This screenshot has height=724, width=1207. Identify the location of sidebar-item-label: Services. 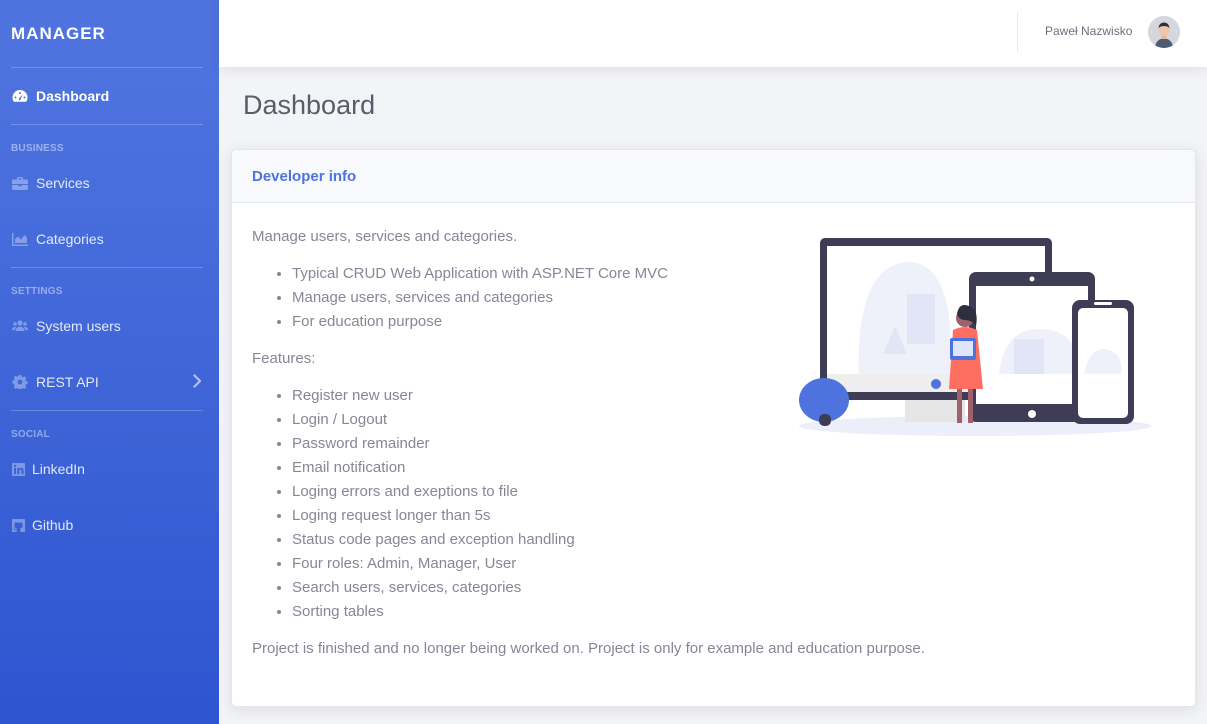
(63, 183).